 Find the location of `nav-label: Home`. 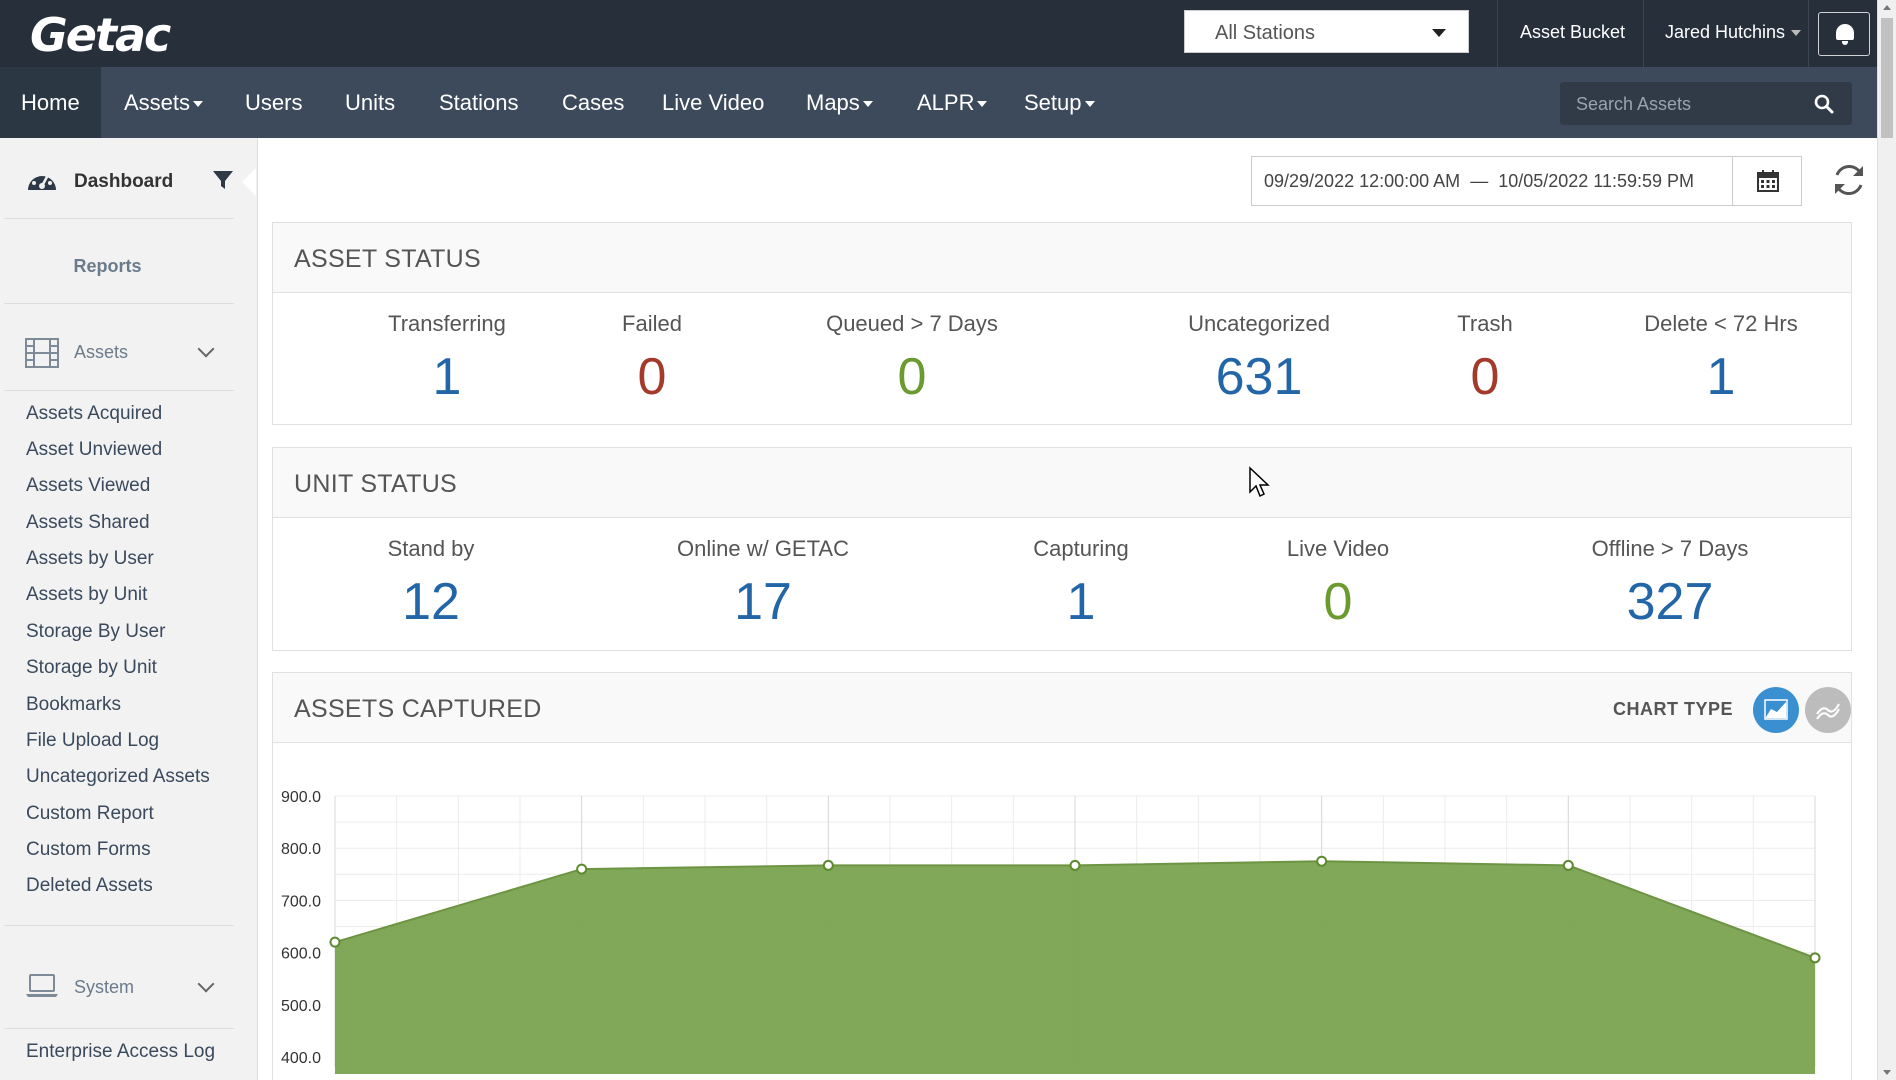

nav-label: Home is located at coordinates (50, 102).